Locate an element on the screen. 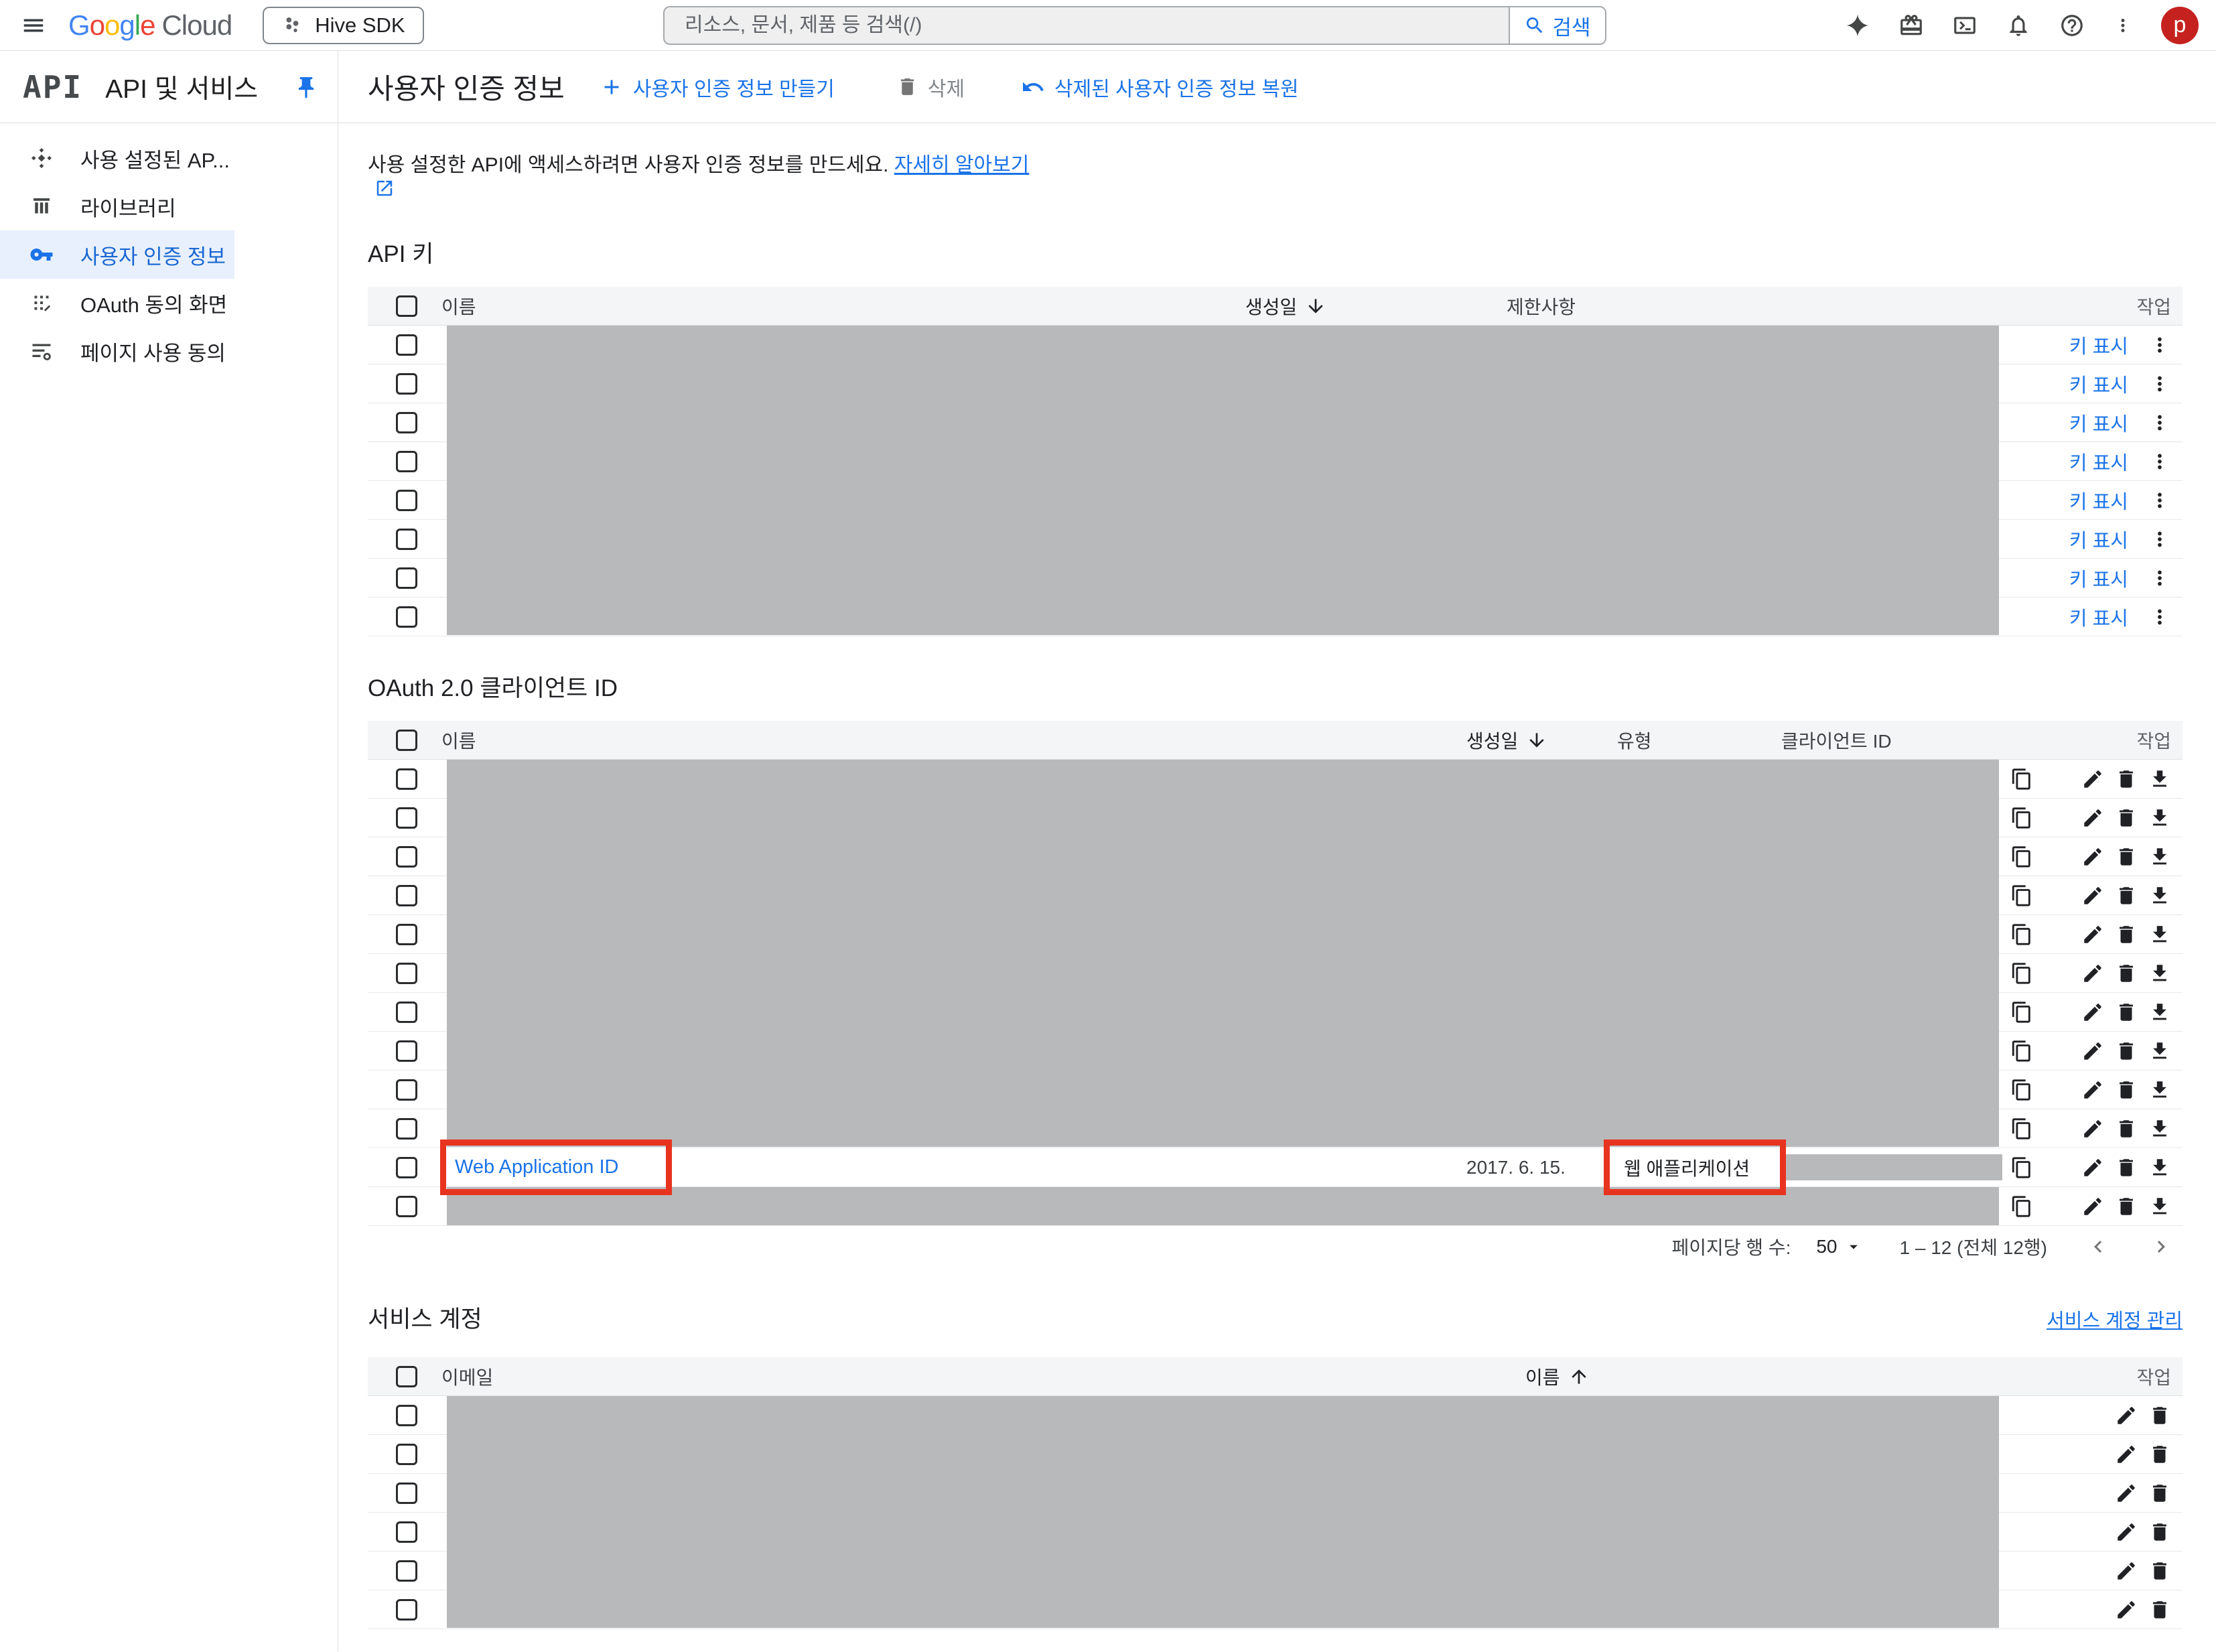  cloud-shell-icon is located at coordinates (1965, 25).